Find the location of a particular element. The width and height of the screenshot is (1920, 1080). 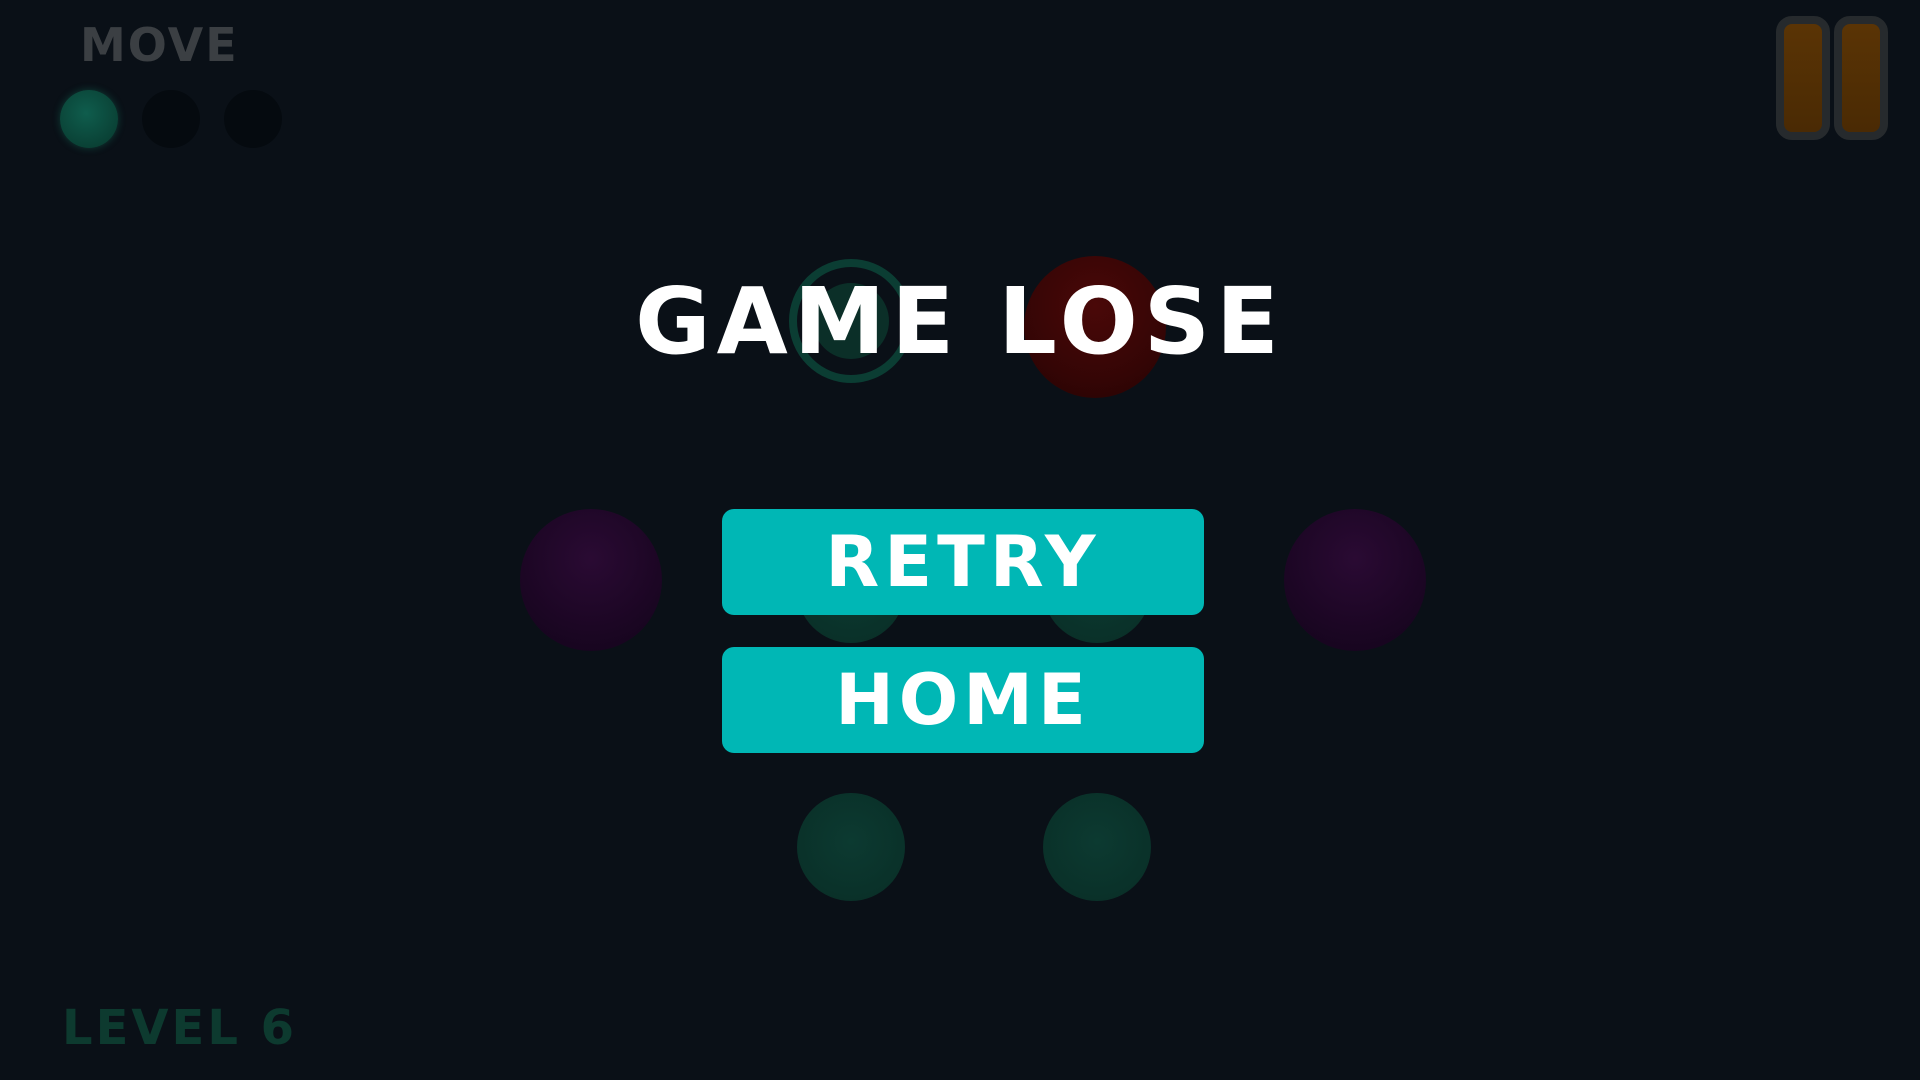

pause-button is located at coordinates (1836, 81).